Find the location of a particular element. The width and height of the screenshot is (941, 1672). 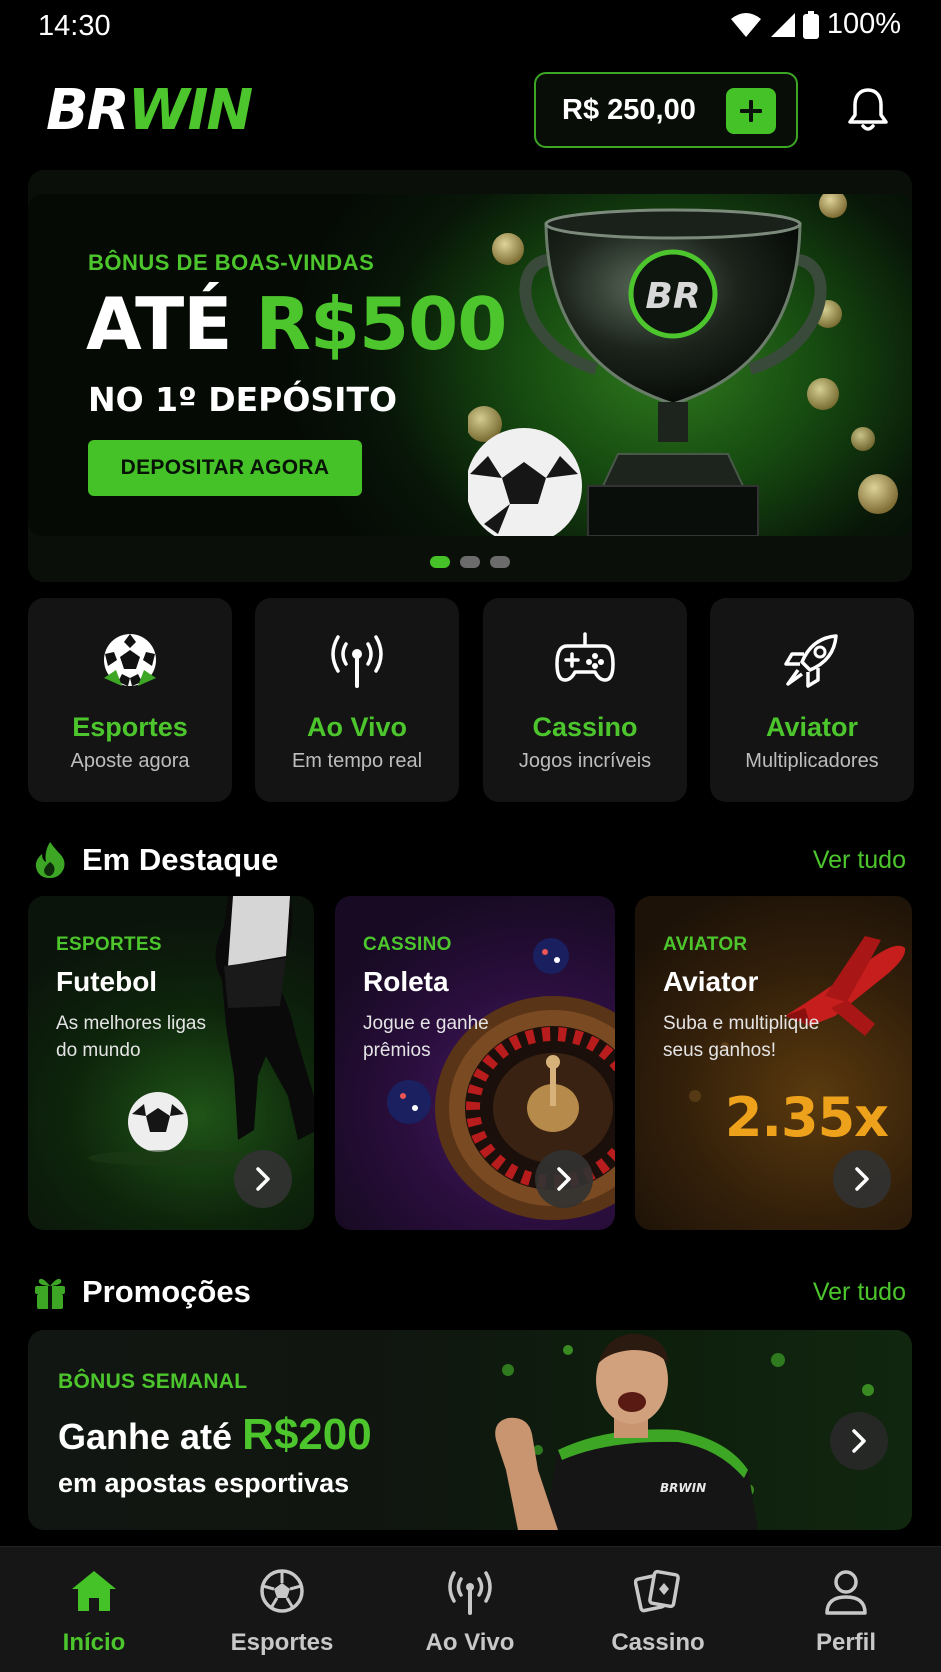

card-title: Roleta is located at coordinates (406, 981).